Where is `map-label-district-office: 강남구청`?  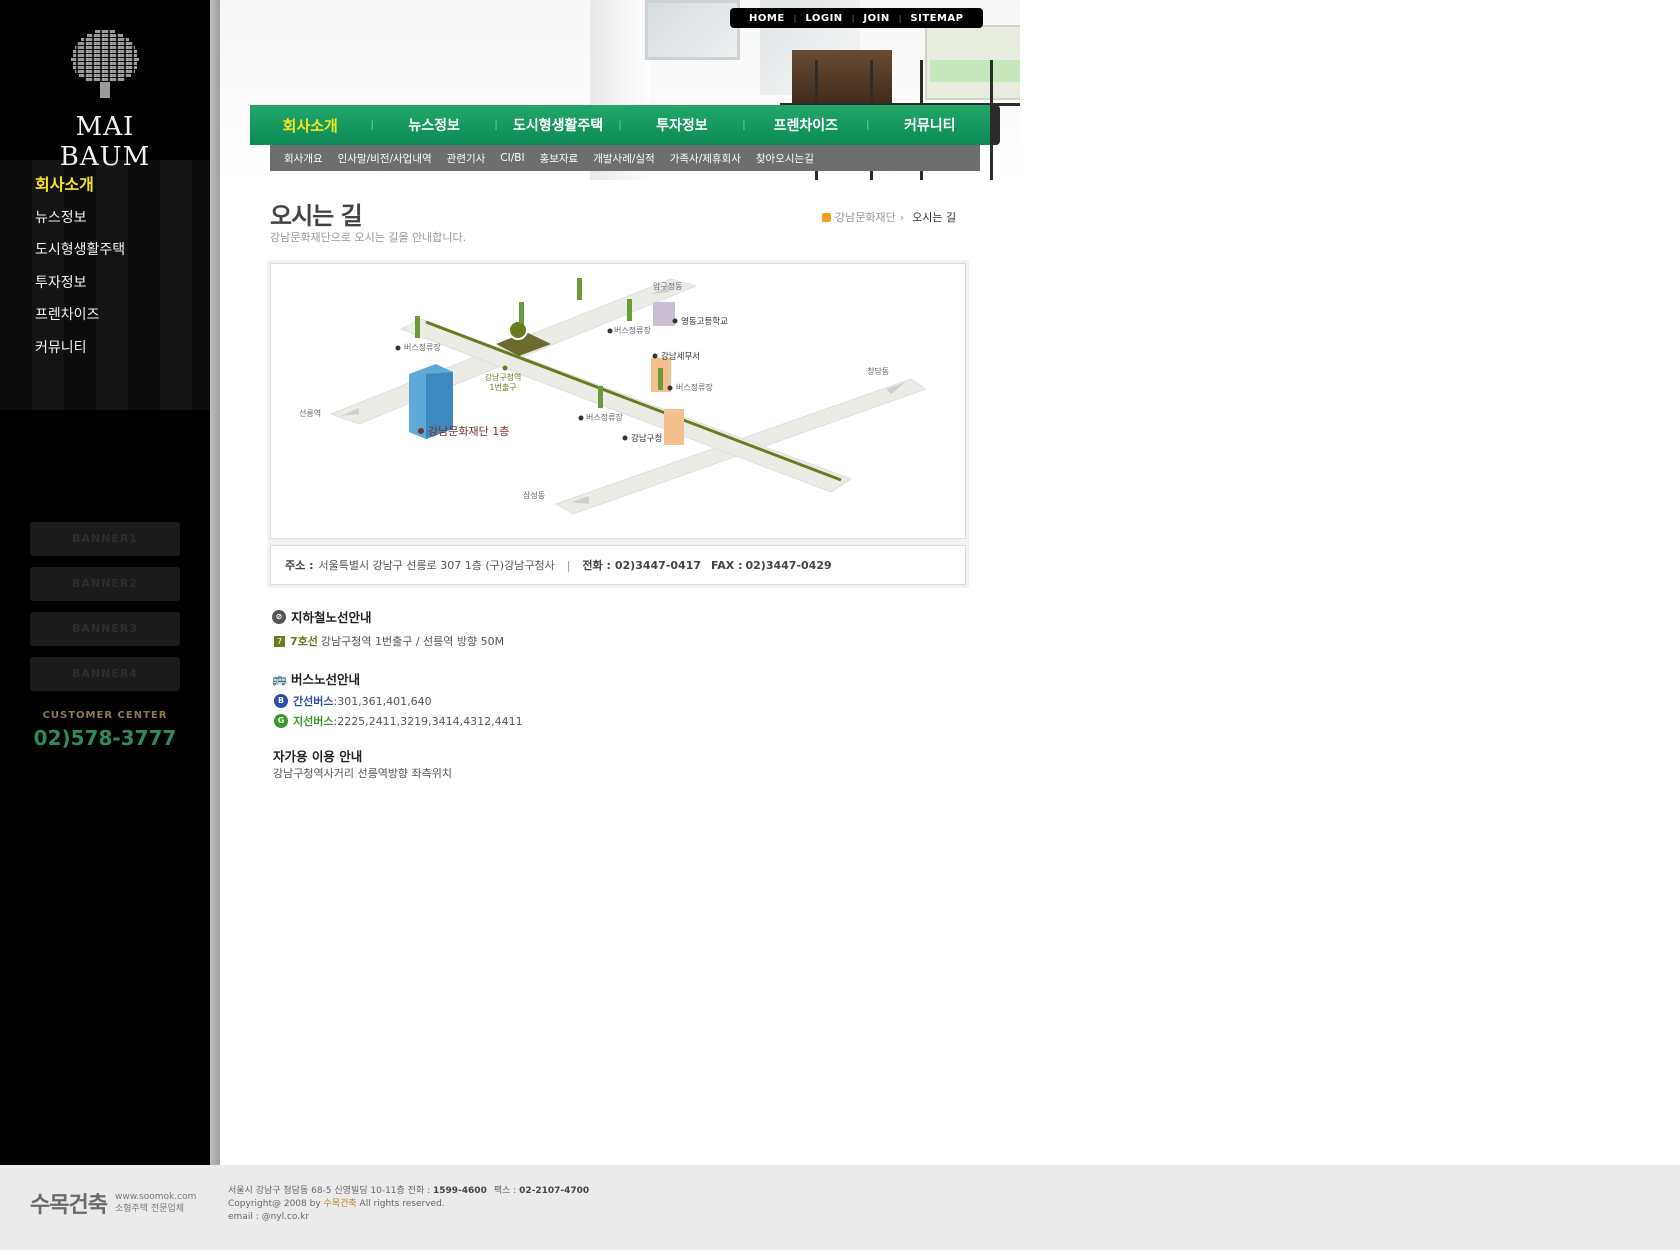 map-label-district-office: 강남구청 is located at coordinates (646, 438).